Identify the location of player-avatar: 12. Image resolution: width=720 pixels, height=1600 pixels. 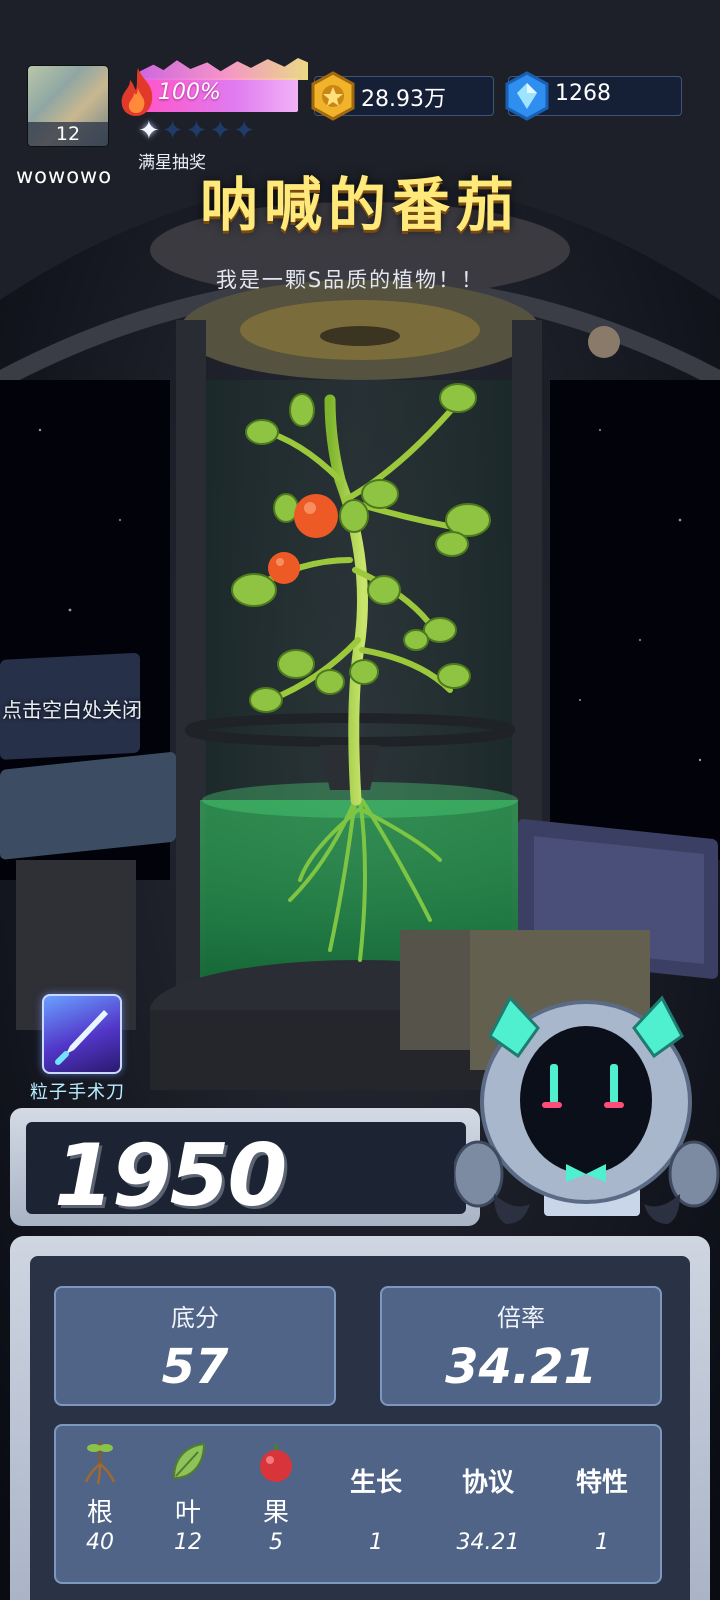
(68, 106).